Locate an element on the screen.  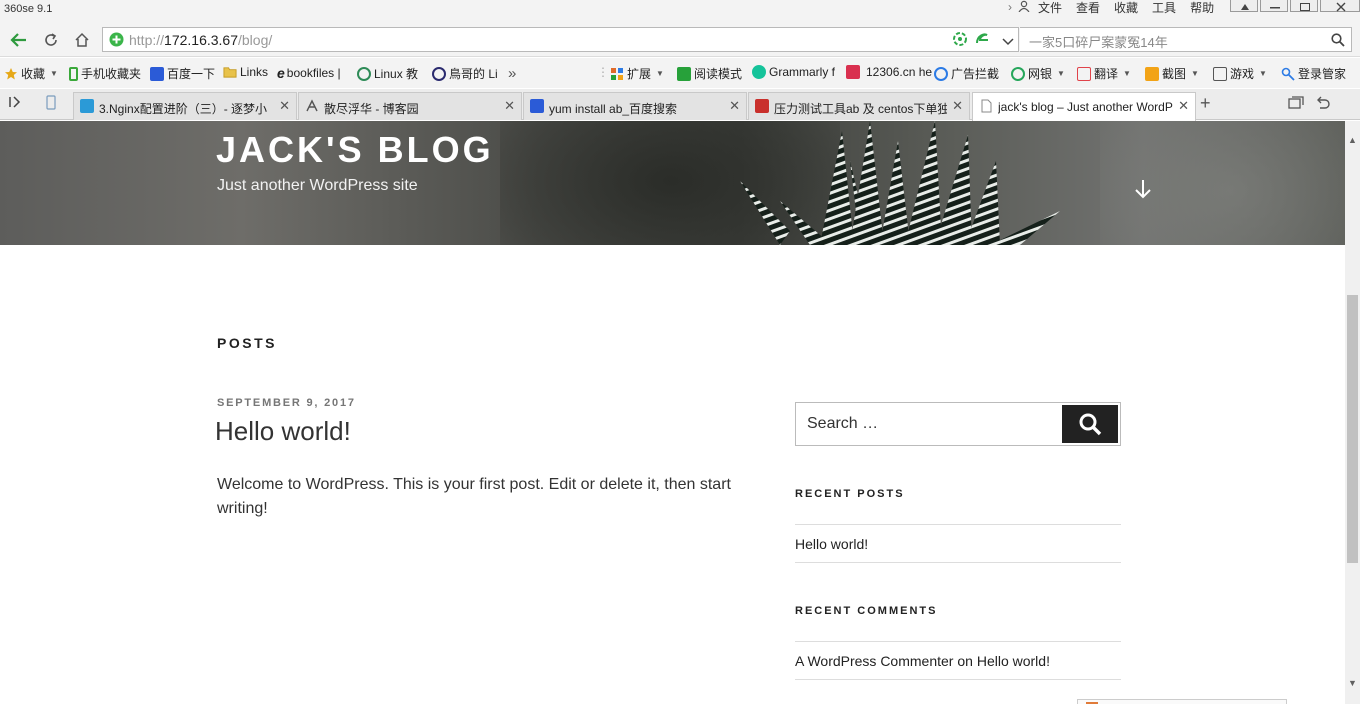
bookmark-mobile-favorites: 手机收藏夹 is located at coordinates (105, 73).